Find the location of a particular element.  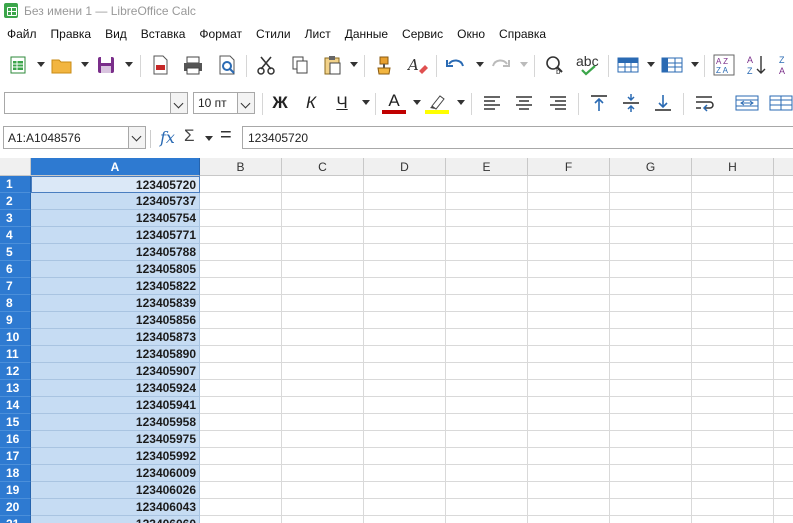

merge-cells-icon is located at coordinates (747, 103).